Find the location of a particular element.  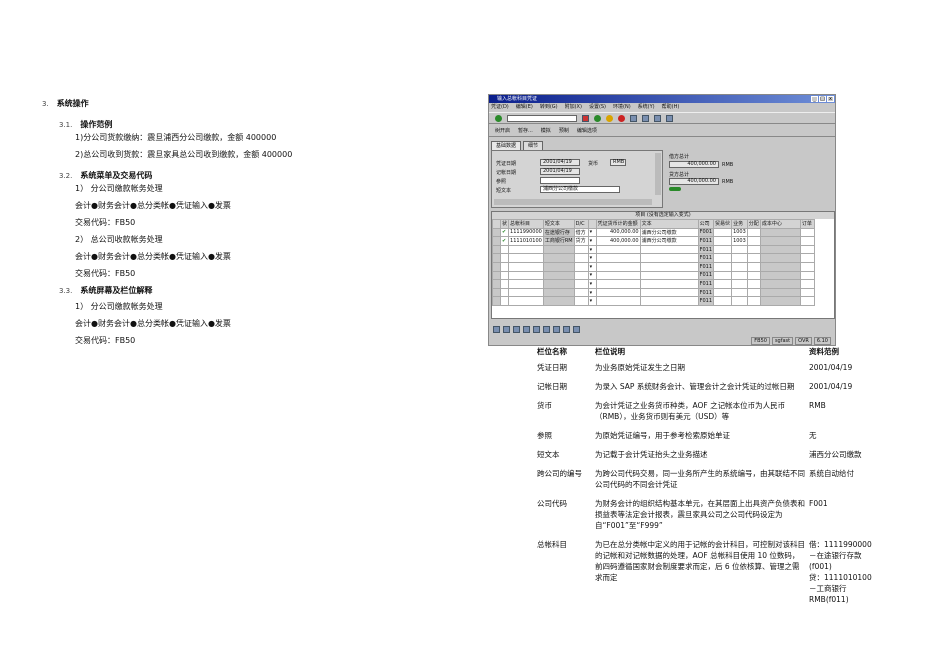

header-scrollbar is located at coordinates (658, 174).